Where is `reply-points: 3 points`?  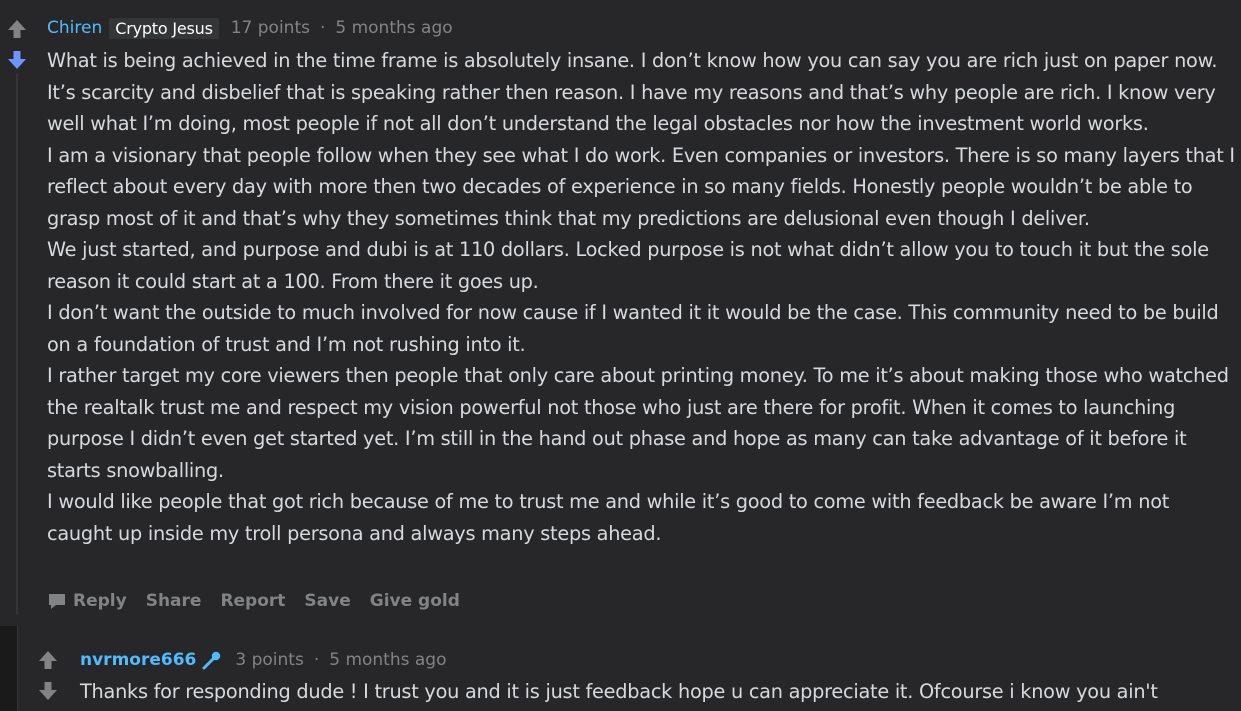
reply-points: 3 points is located at coordinates (269, 660).